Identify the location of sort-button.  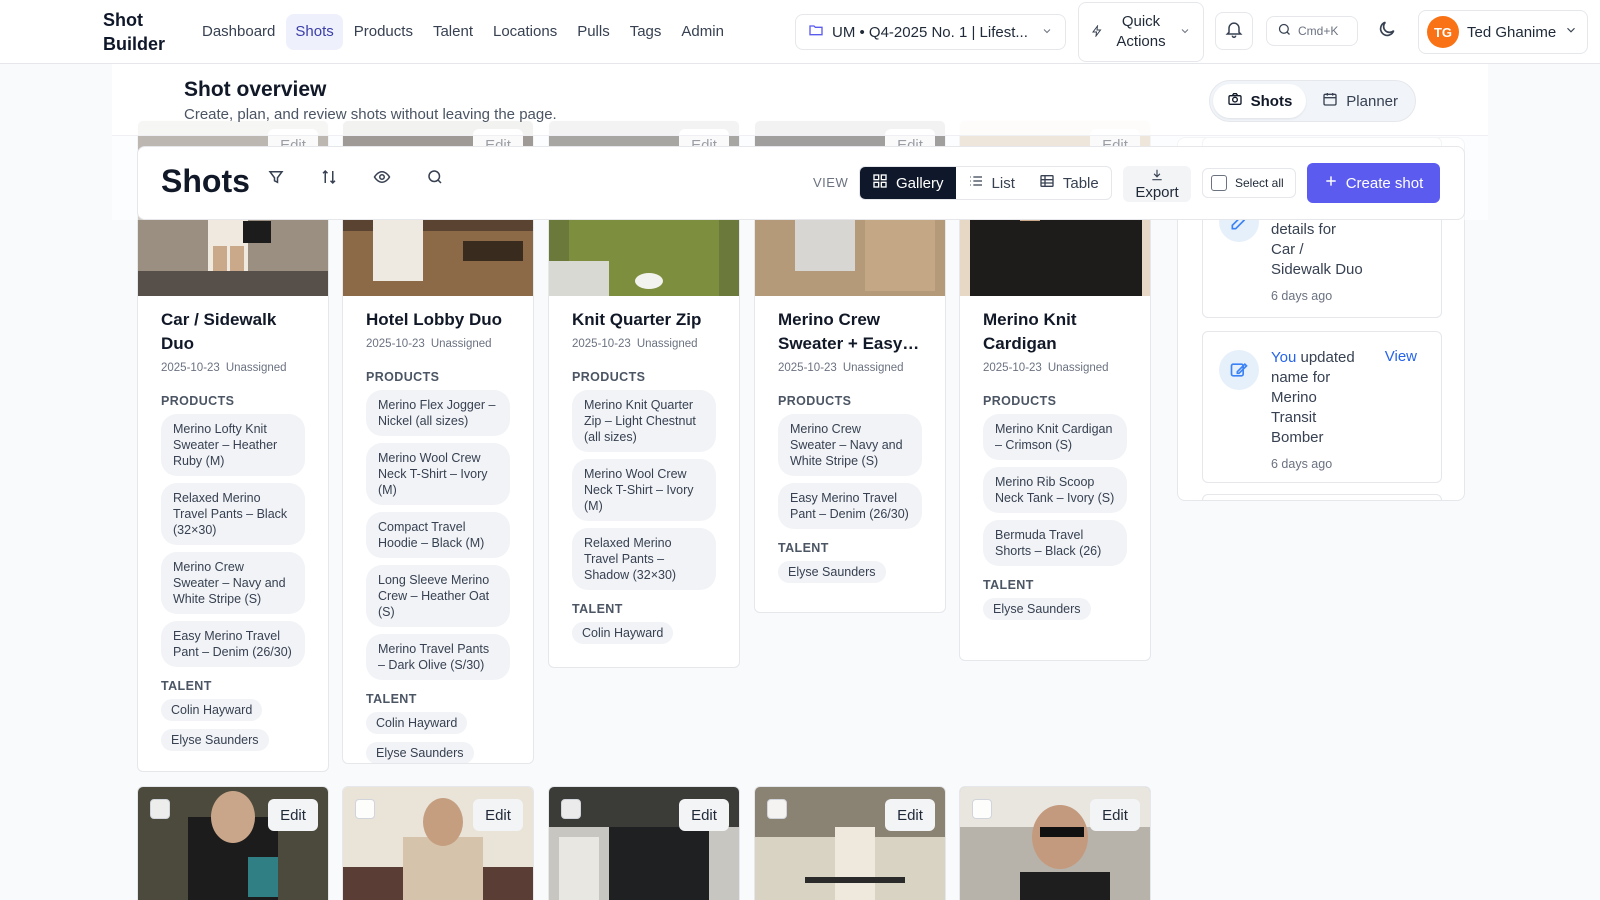
(329, 179).